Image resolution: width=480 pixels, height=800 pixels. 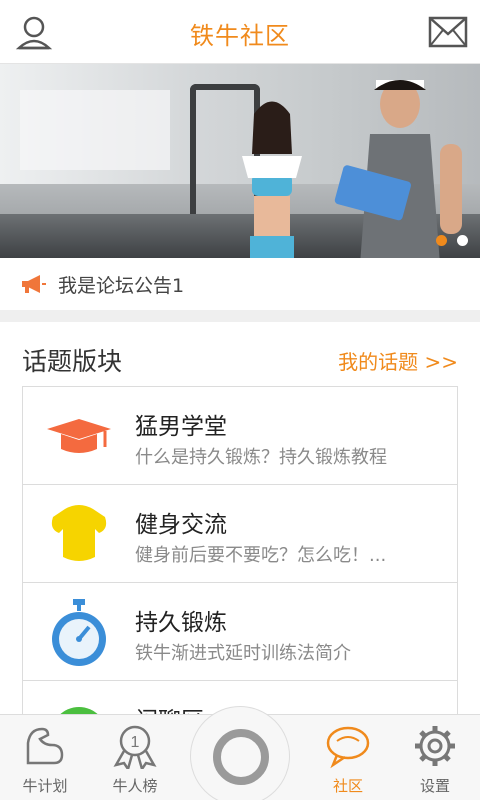 I want to click on topic-title: 健身交流, so click(x=181, y=525).